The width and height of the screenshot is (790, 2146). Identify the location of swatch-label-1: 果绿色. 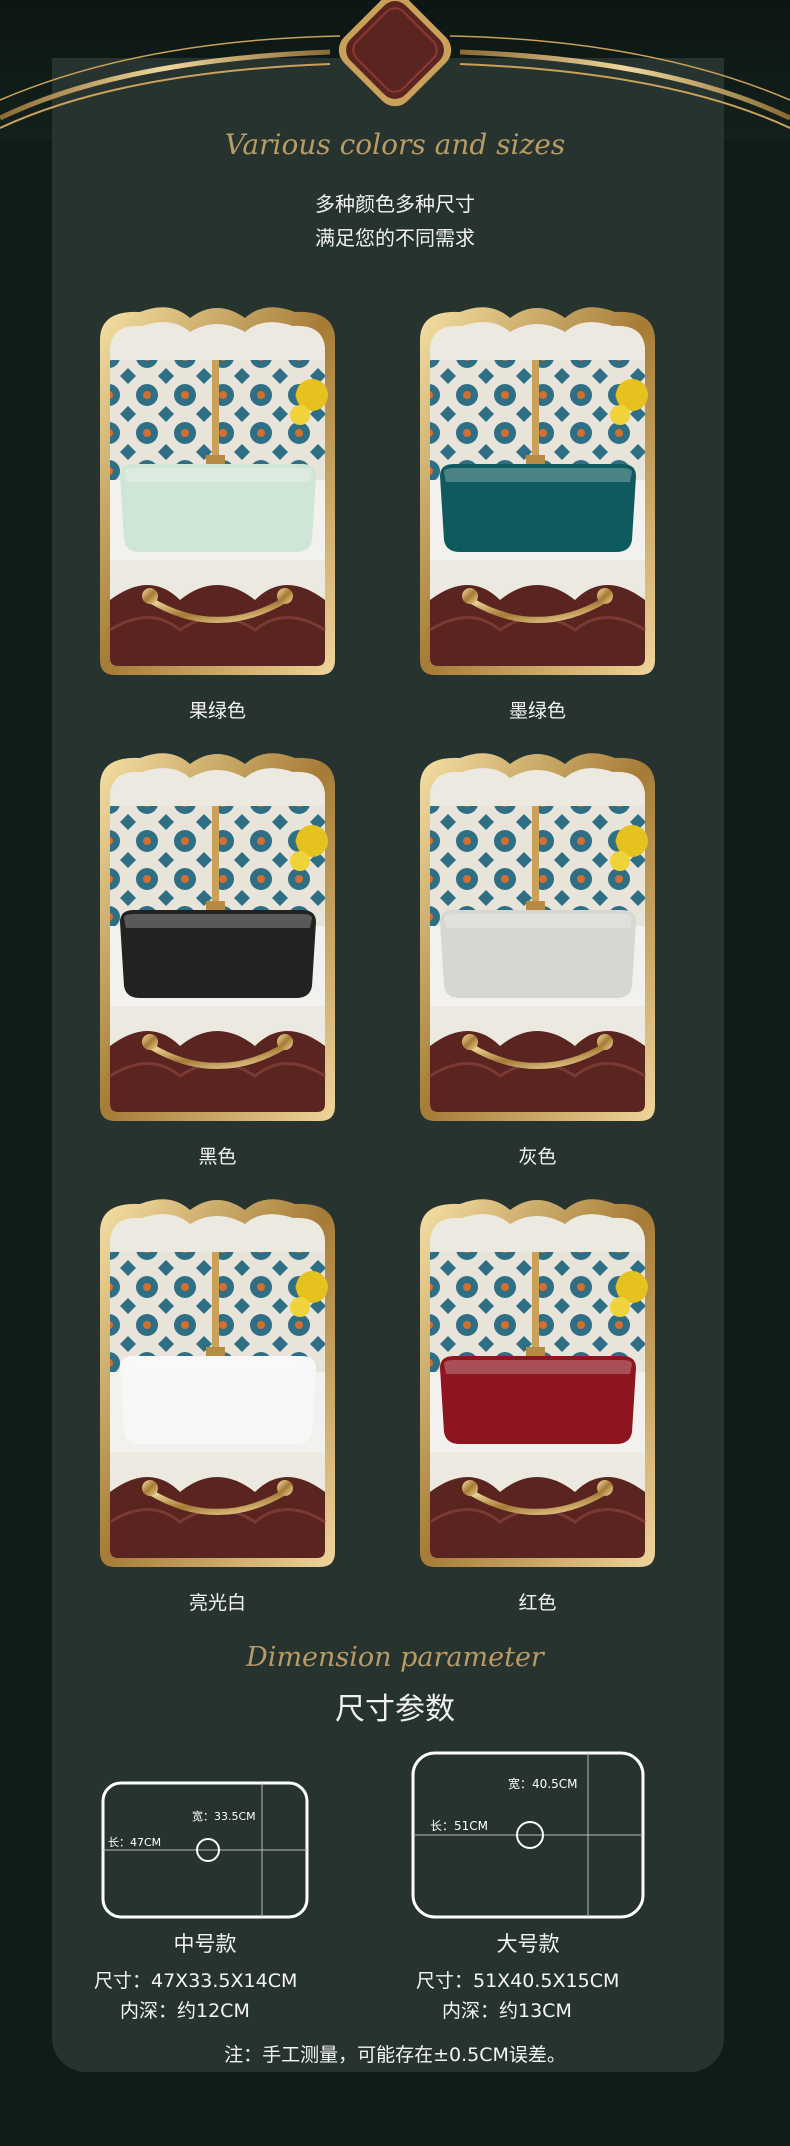
(217, 711).